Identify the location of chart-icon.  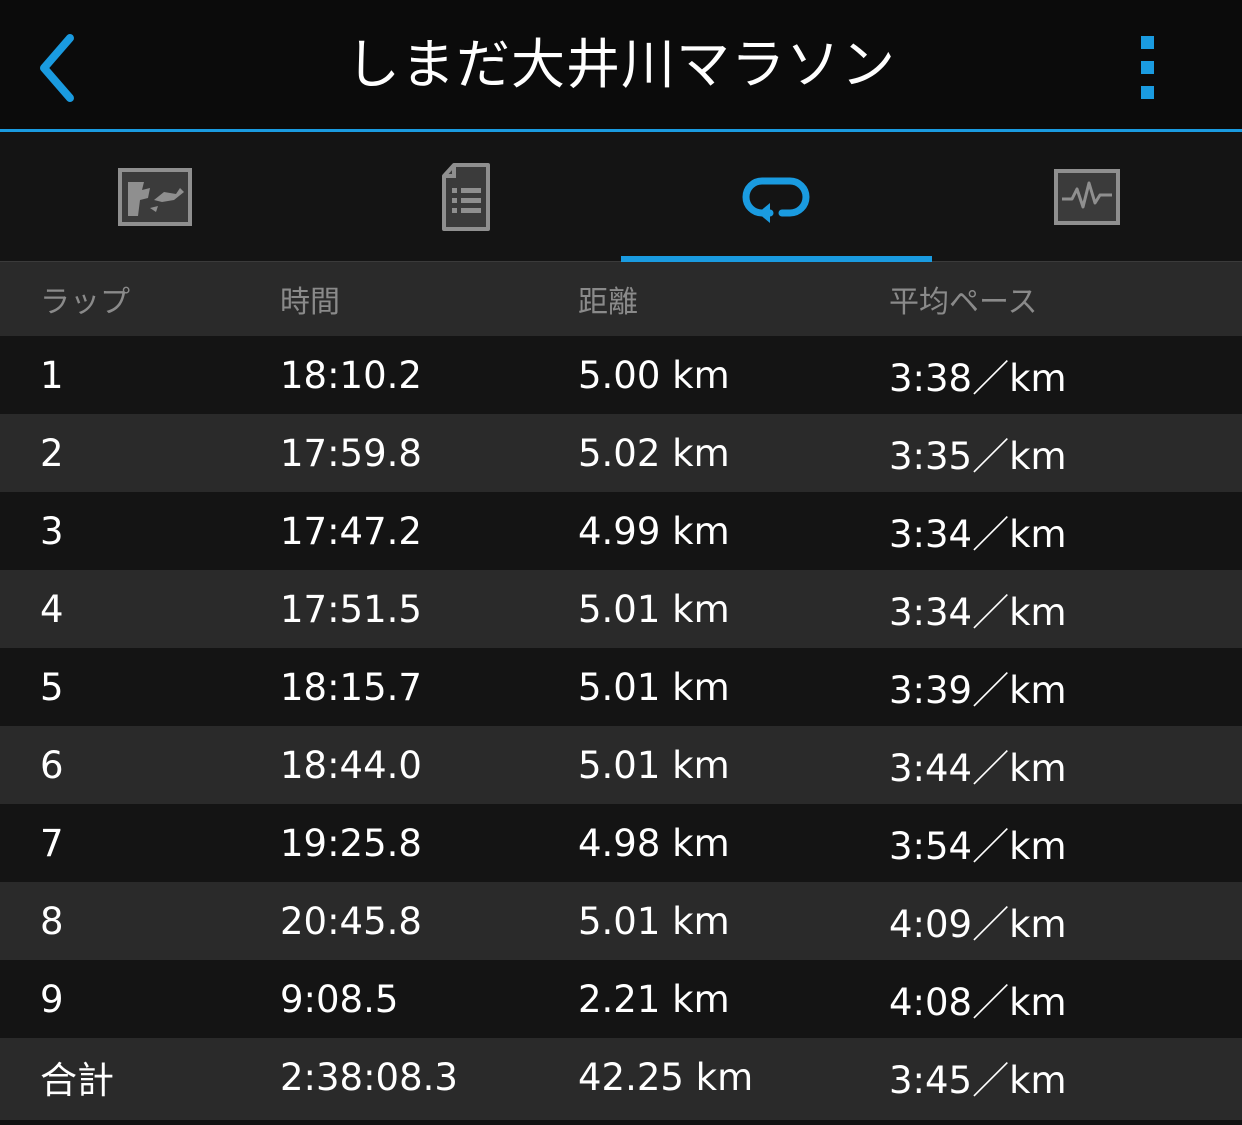
(1086, 196).